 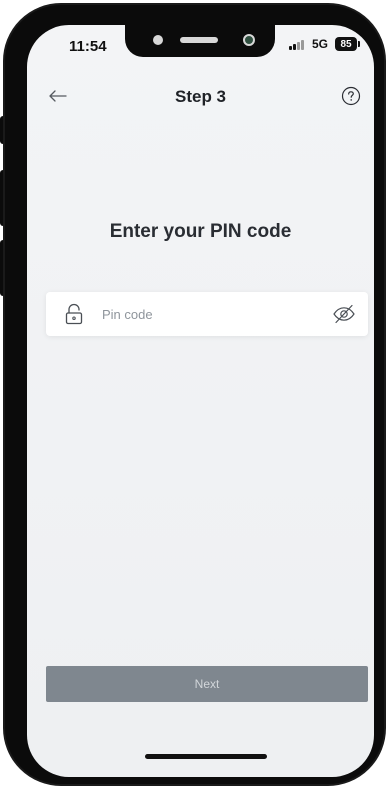 I want to click on eye-off-icon, so click(x=344, y=314).